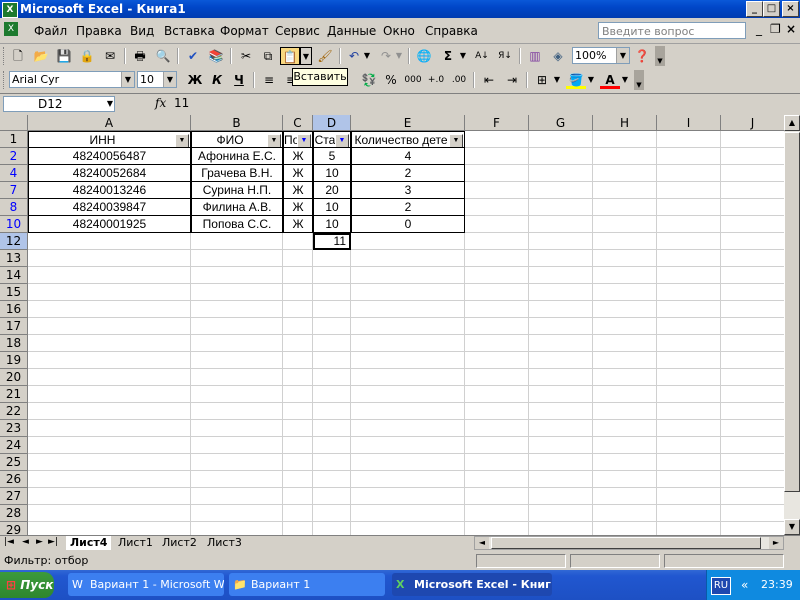  Describe the element at coordinates (332, 241) in the screenshot. I see `active-cell: 11` at that location.